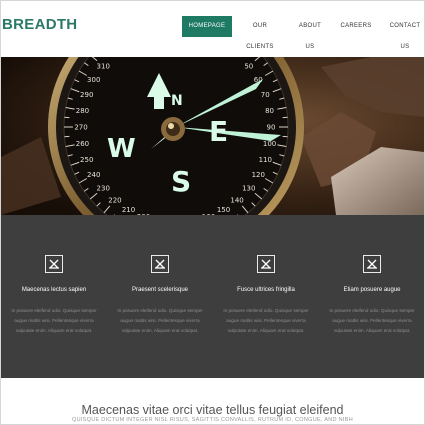 The image size is (425, 425). I want to click on compass-degree-label: 120, so click(258, 175).